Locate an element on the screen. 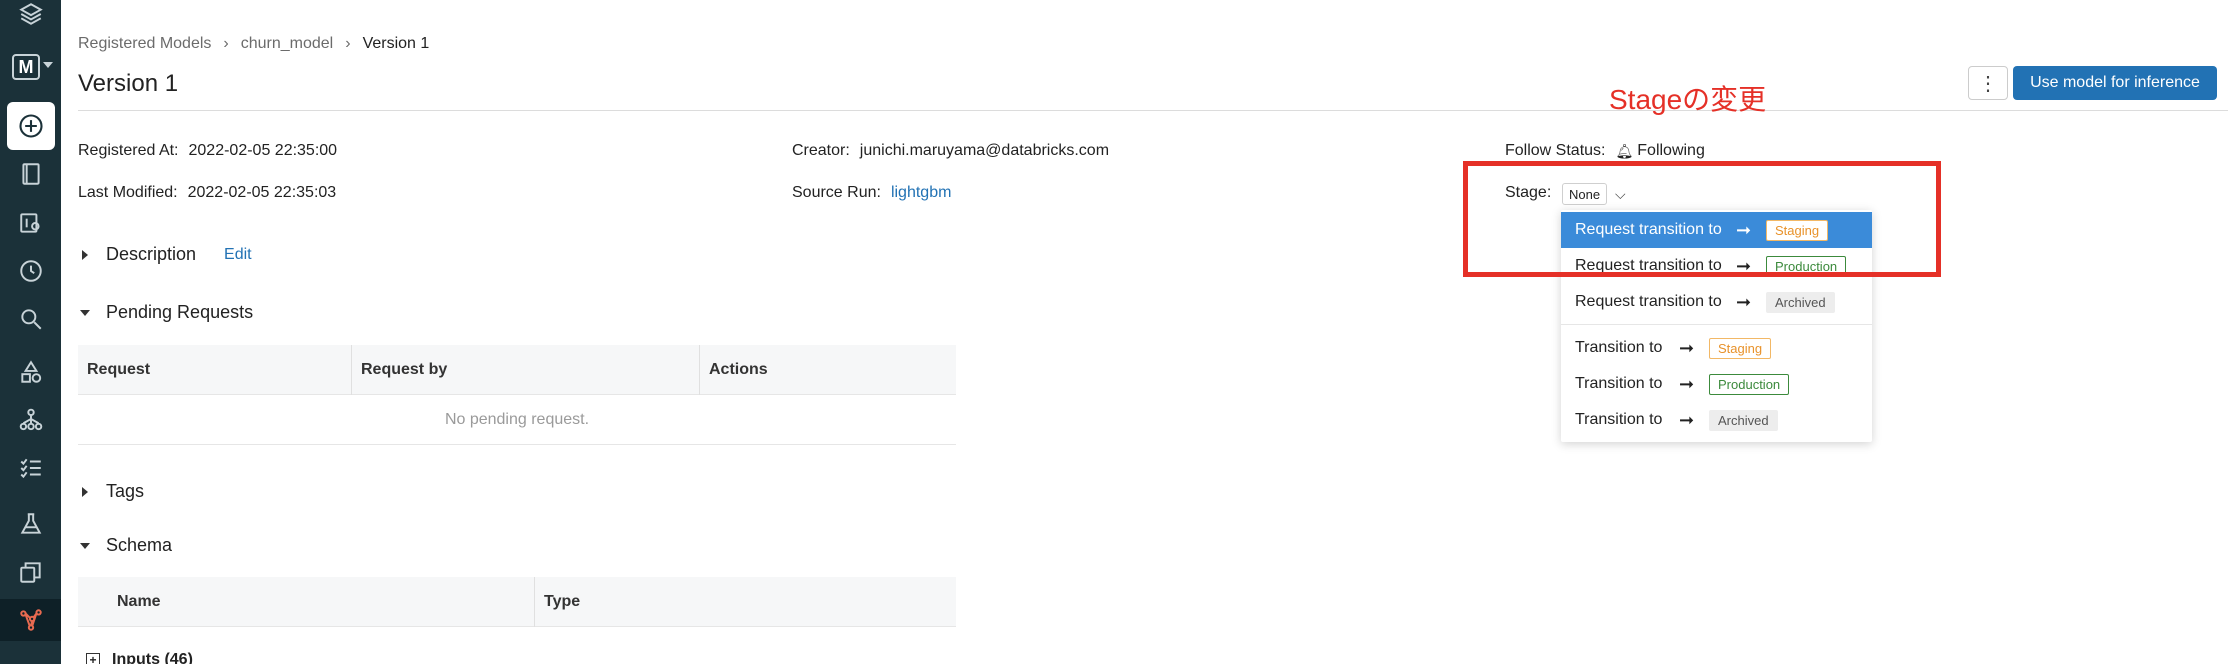 The image size is (2228, 664). table-header: Name Type is located at coordinates (517, 602).